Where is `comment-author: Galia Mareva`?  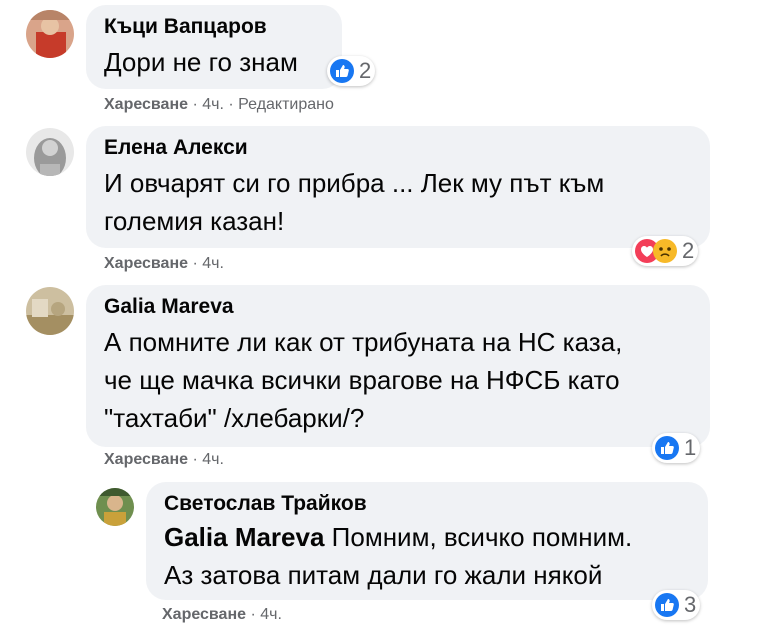
comment-author: Galia Mareva is located at coordinates (399, 307).